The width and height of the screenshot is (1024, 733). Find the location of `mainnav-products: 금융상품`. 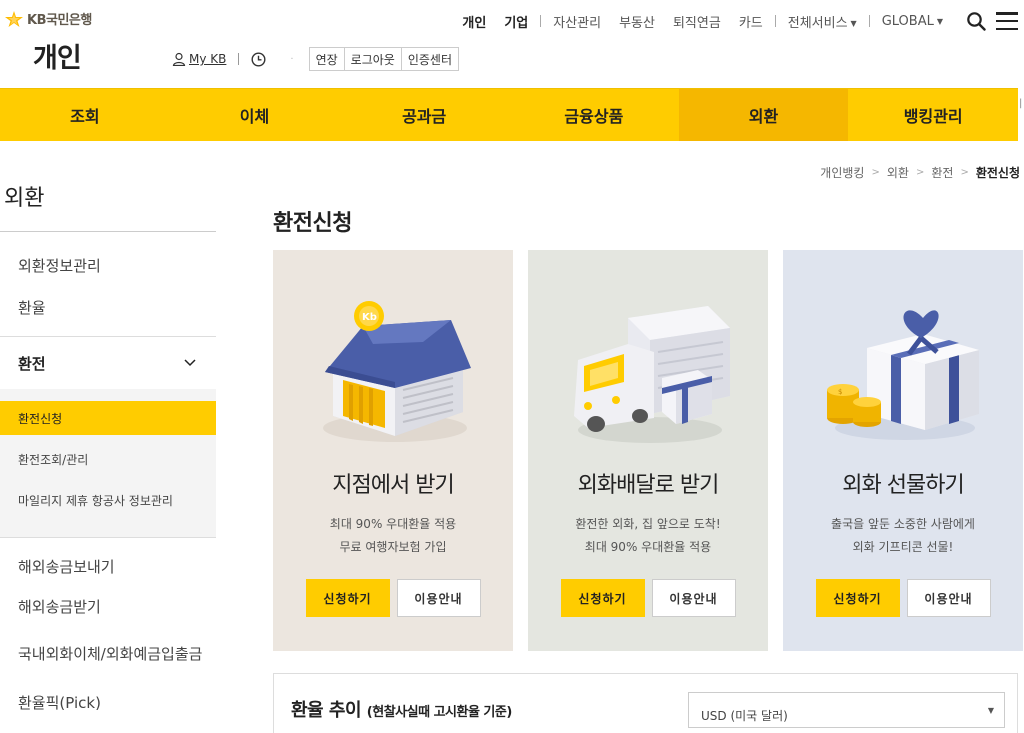

mainnav-products: 금융상품 is located at coordinates (594, 115).